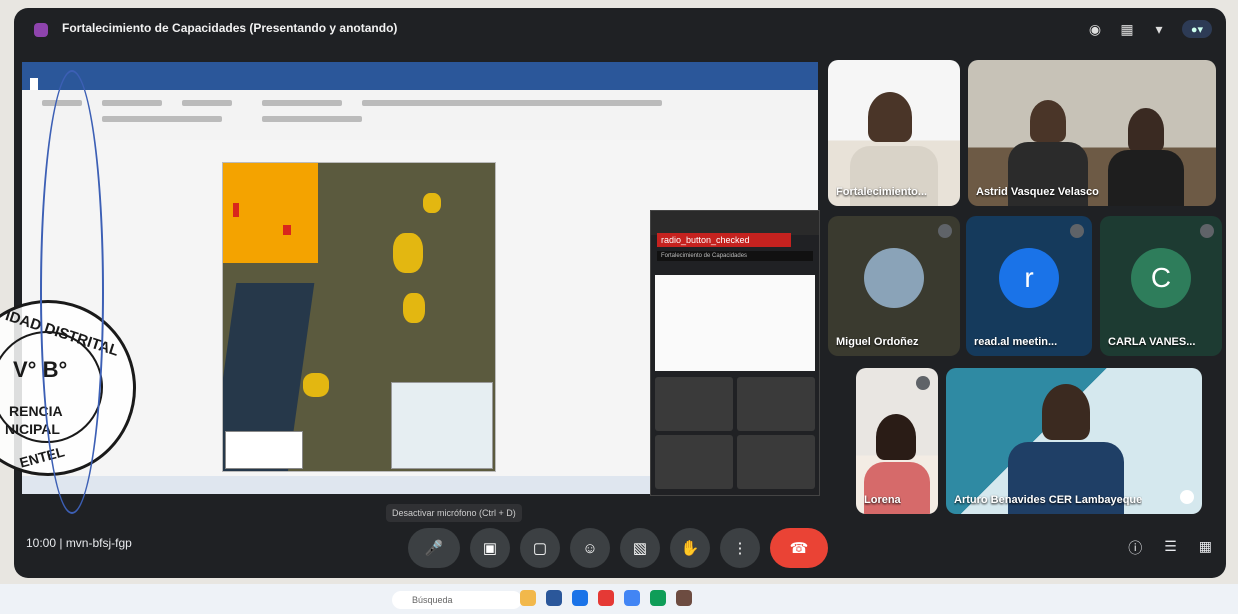  What do you see at coordinates (877, 342) in the screenshot?
I see `participant-name: Miguel Ordoñez` at bounding box center [877, 342].